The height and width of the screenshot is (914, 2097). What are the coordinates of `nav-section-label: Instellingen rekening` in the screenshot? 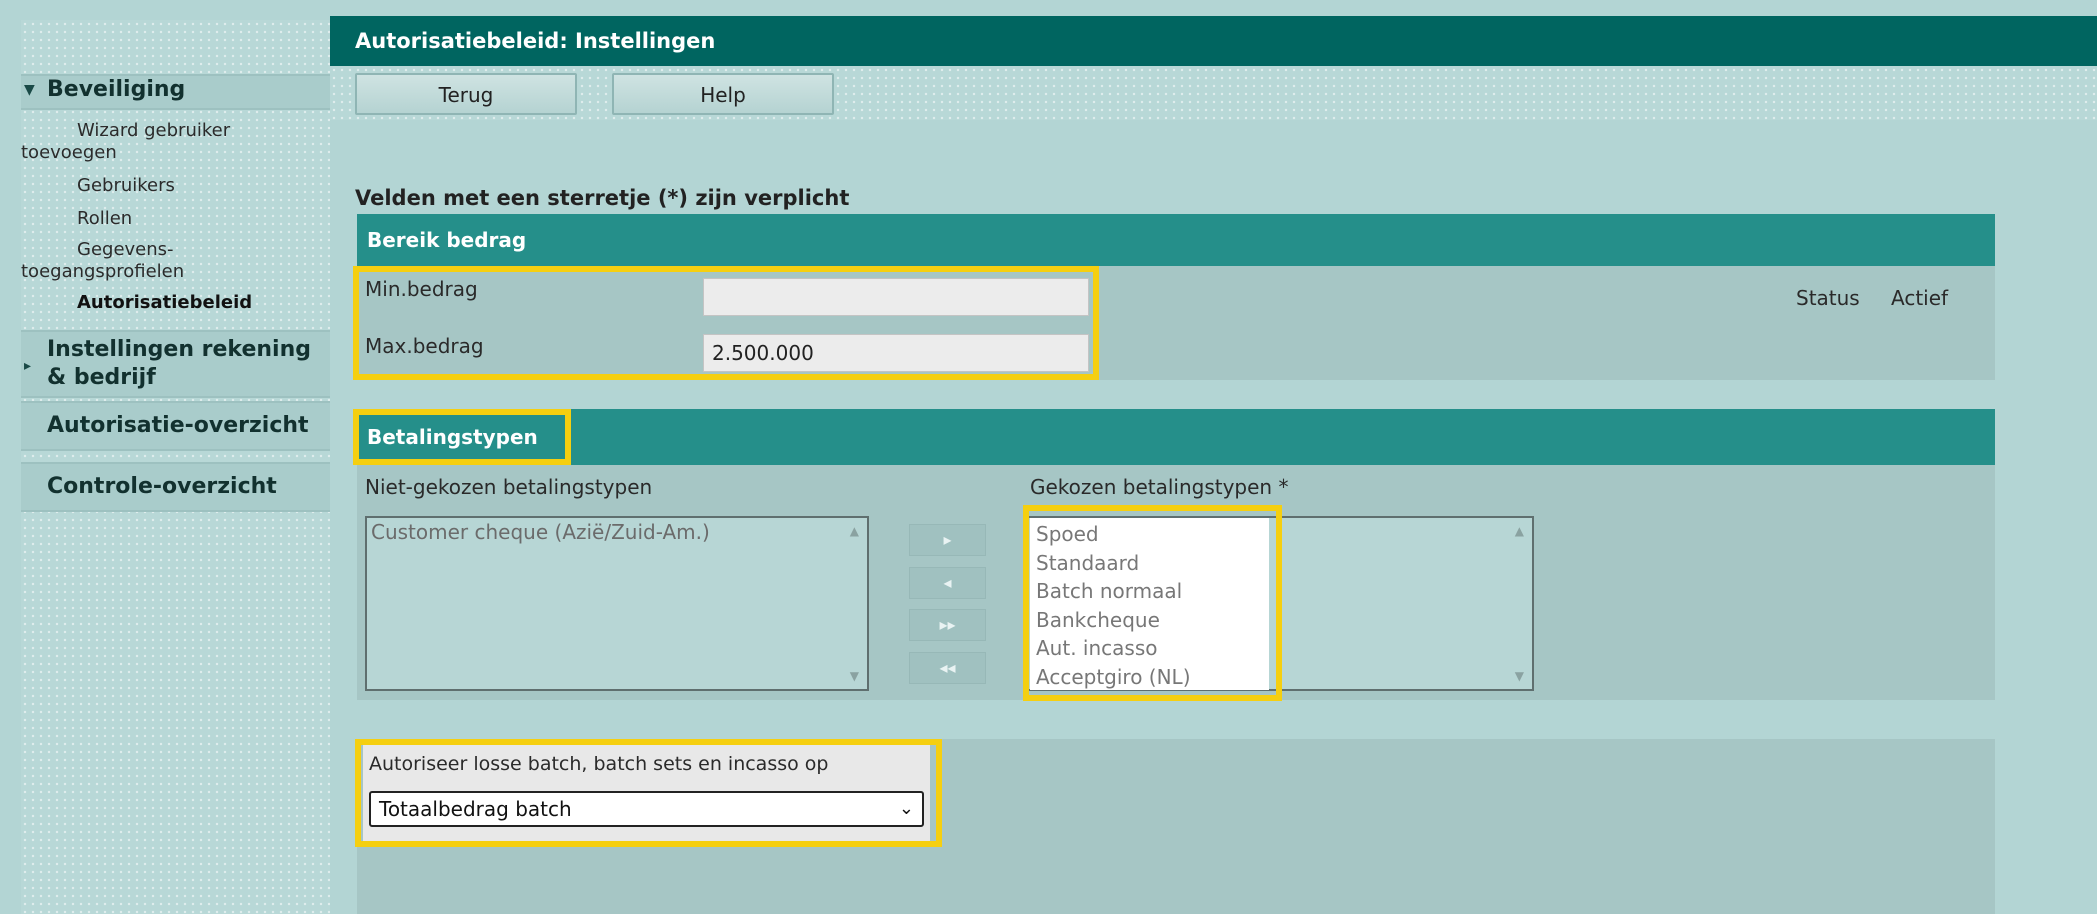 It's located at (179, 349).